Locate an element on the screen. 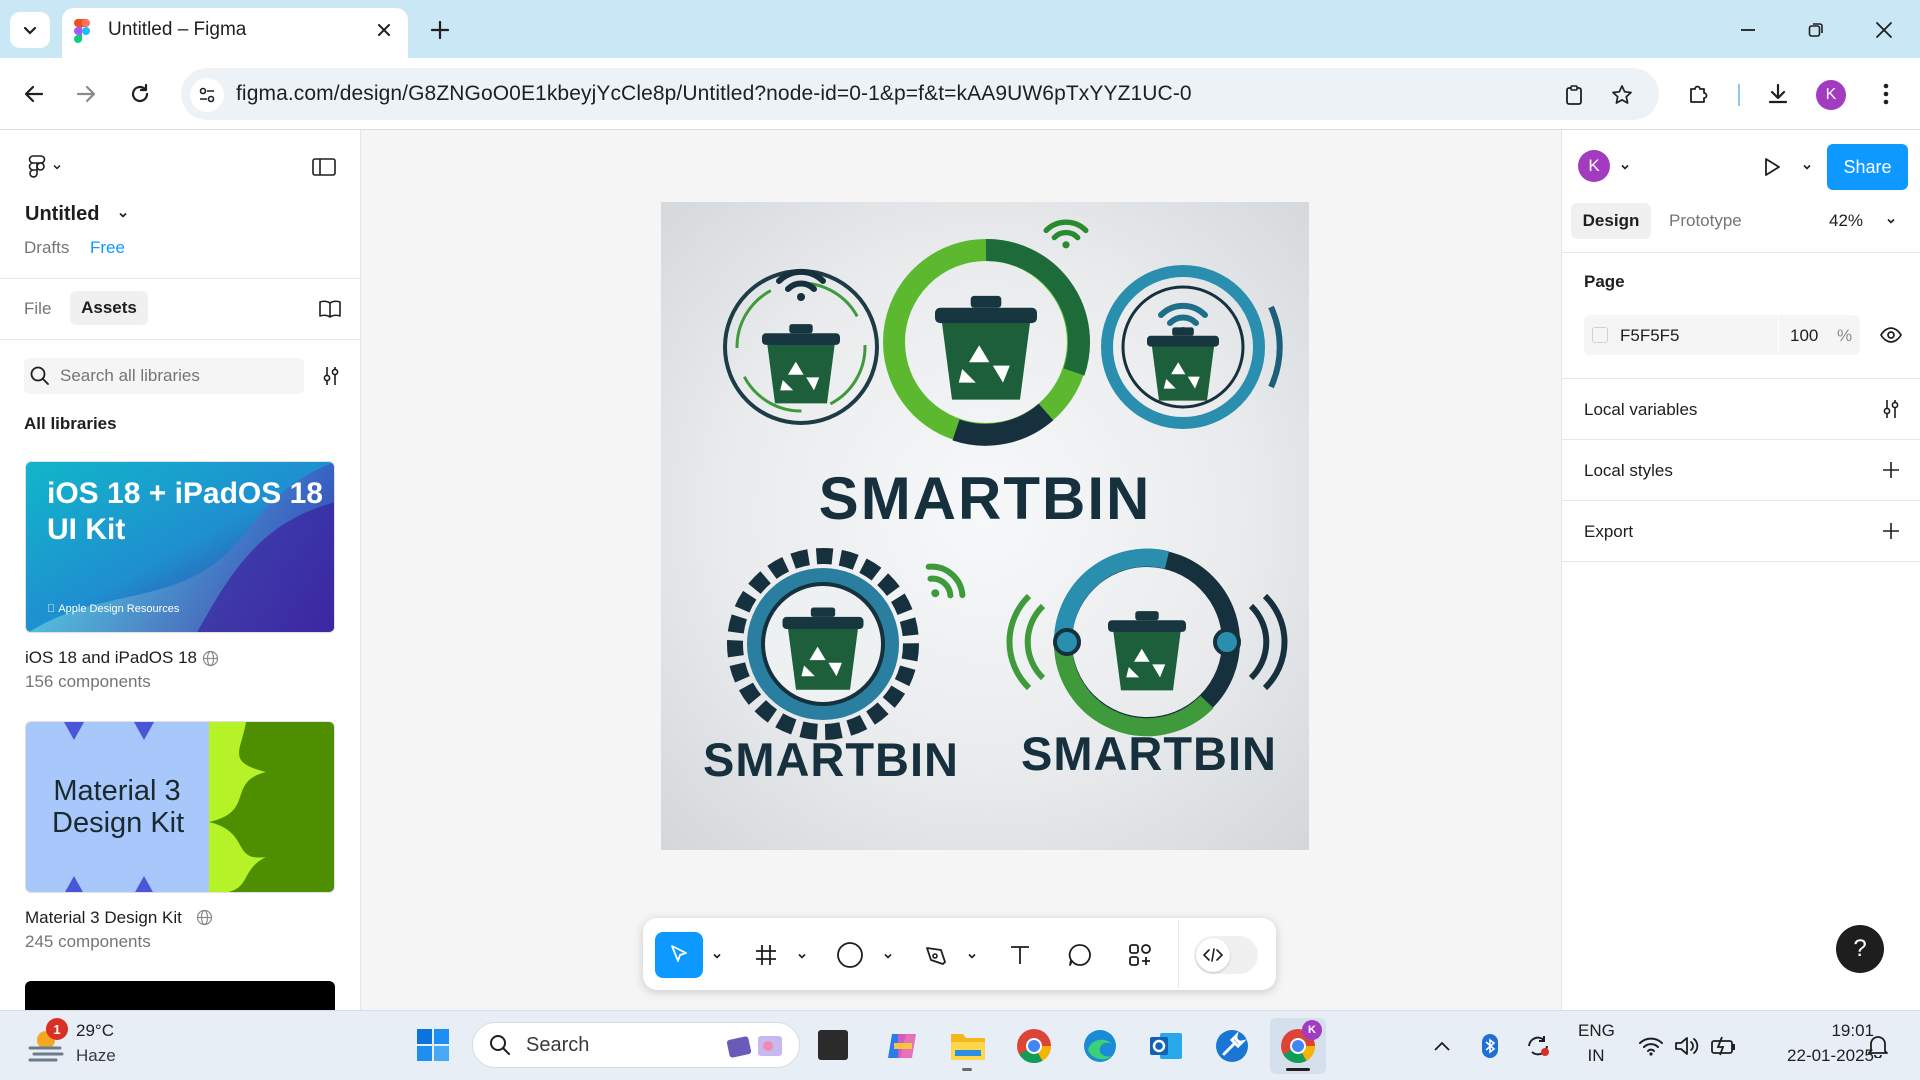  frame-tool is located at coordinates (766, 955).